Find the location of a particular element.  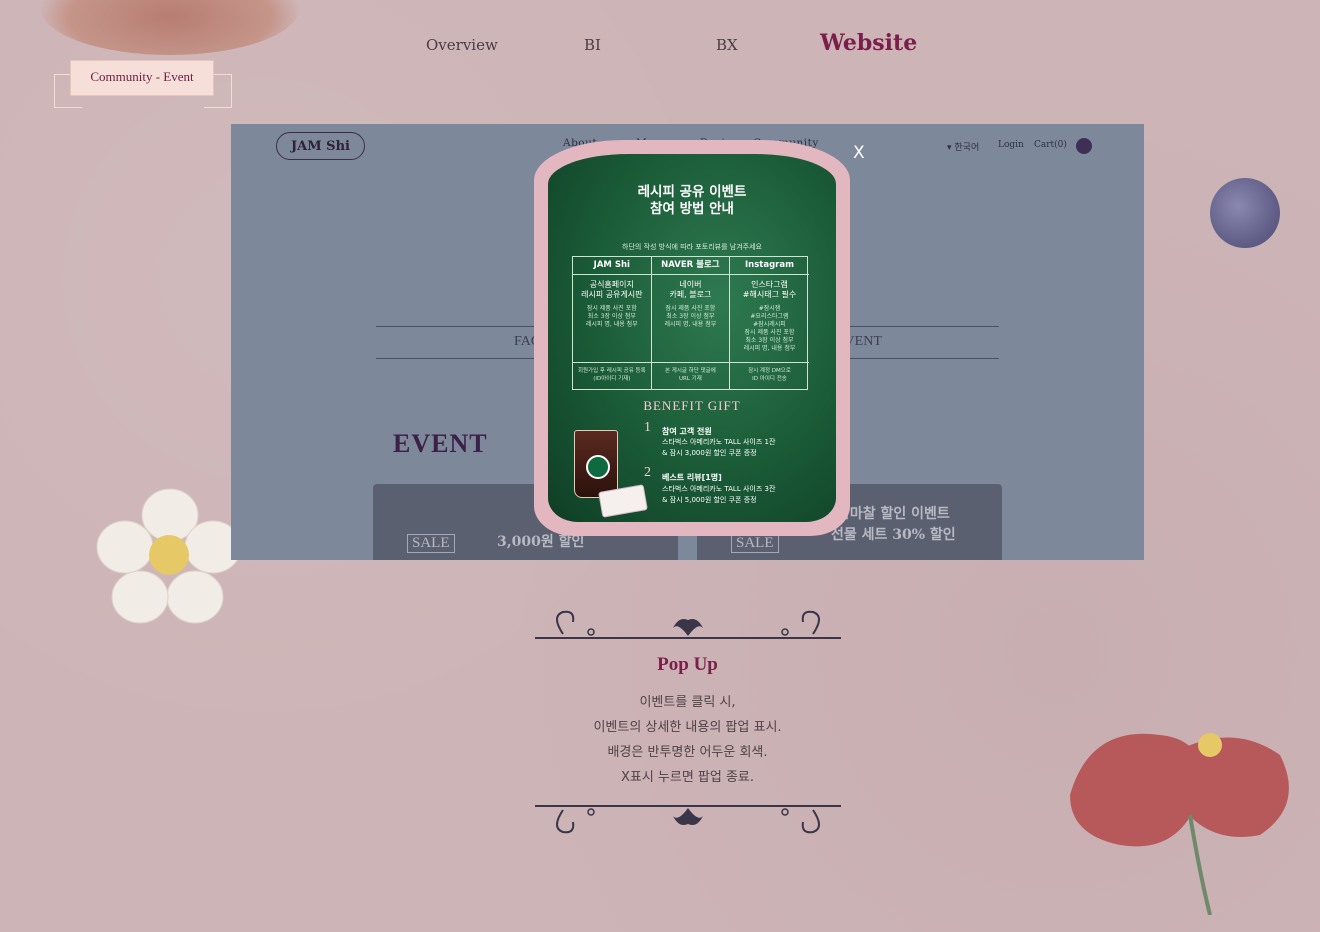

language-select: ▾ 한국어 is located at coordinates (963, 146).